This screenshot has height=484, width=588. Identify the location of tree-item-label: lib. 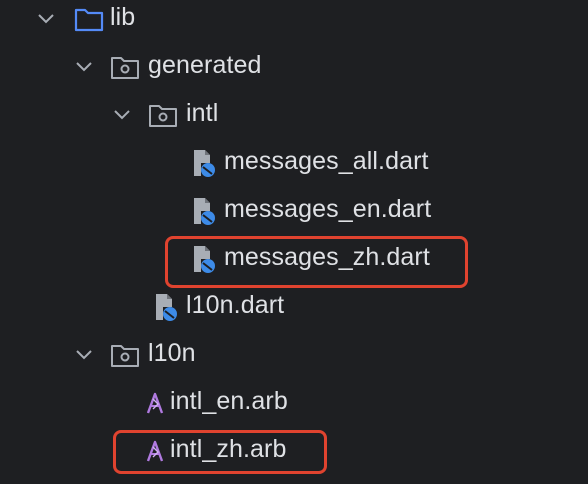
(123, 17).